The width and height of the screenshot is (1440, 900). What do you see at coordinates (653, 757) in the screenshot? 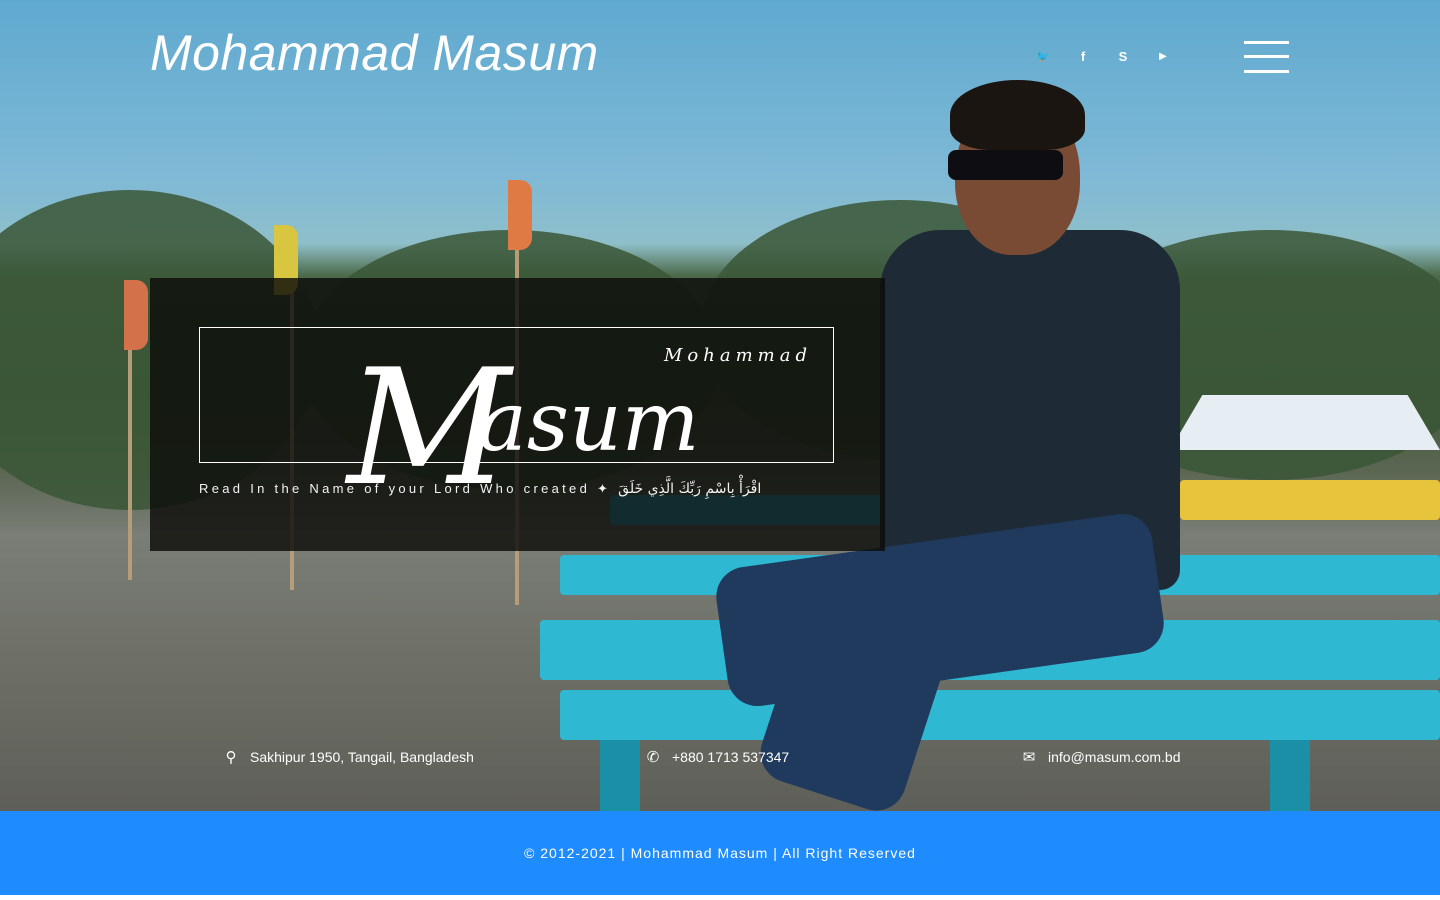
I see `phone-icon: ✆` at bounding box center [653, 757].